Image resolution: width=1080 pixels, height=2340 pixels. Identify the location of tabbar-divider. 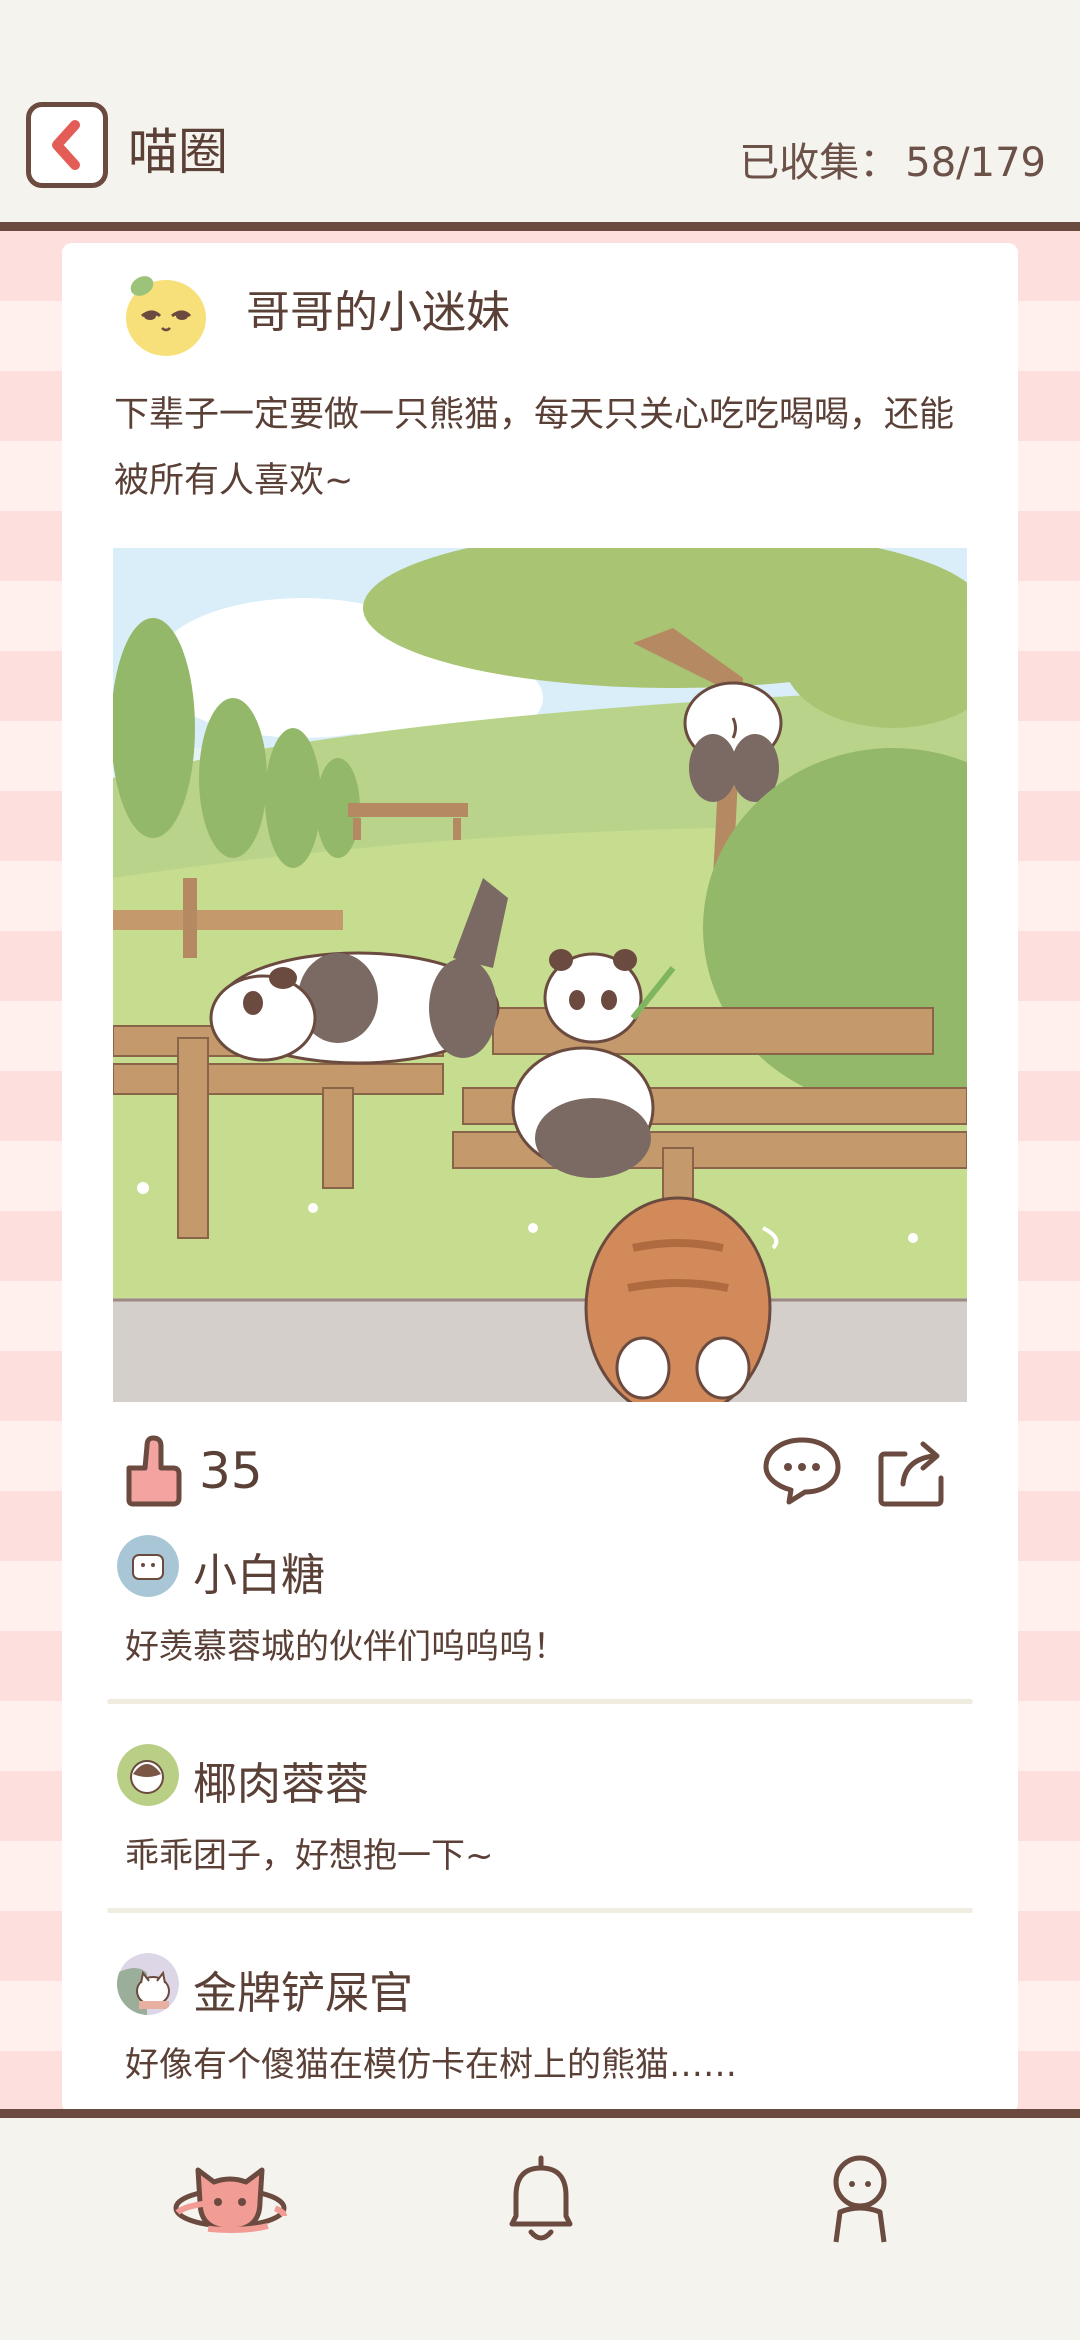
(540, 2113).